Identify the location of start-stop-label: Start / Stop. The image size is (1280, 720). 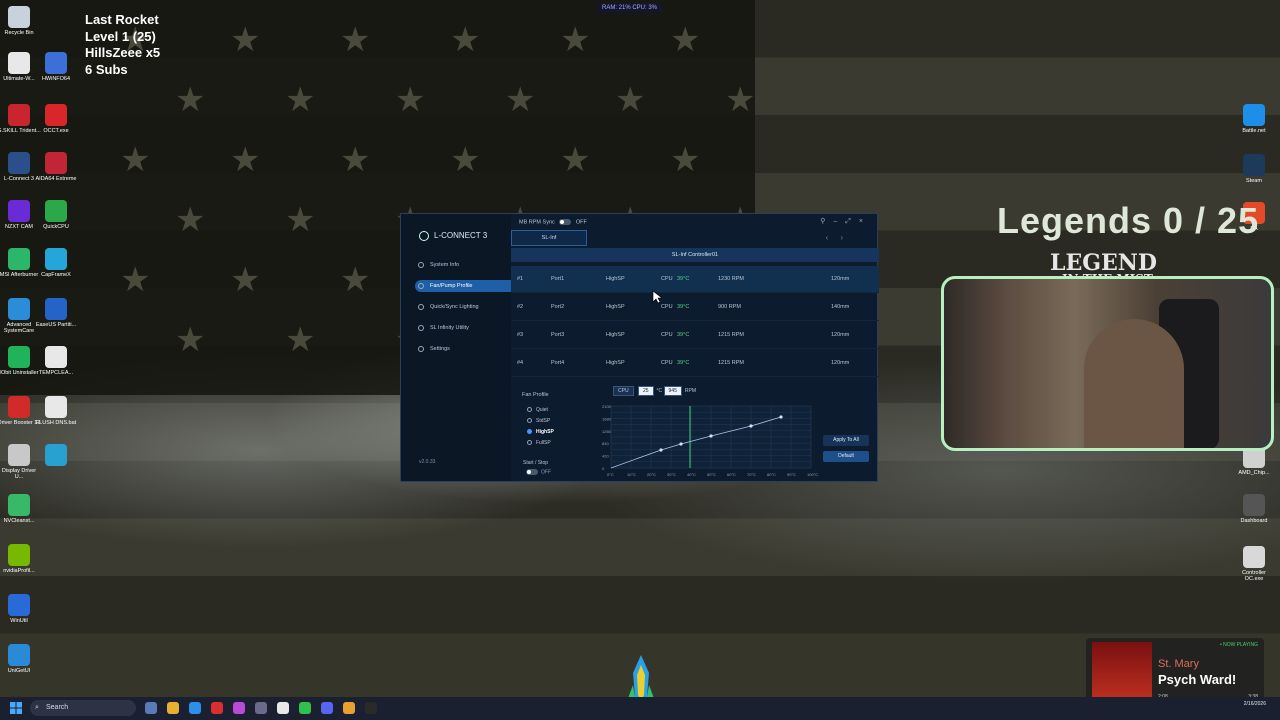
(536, 463).